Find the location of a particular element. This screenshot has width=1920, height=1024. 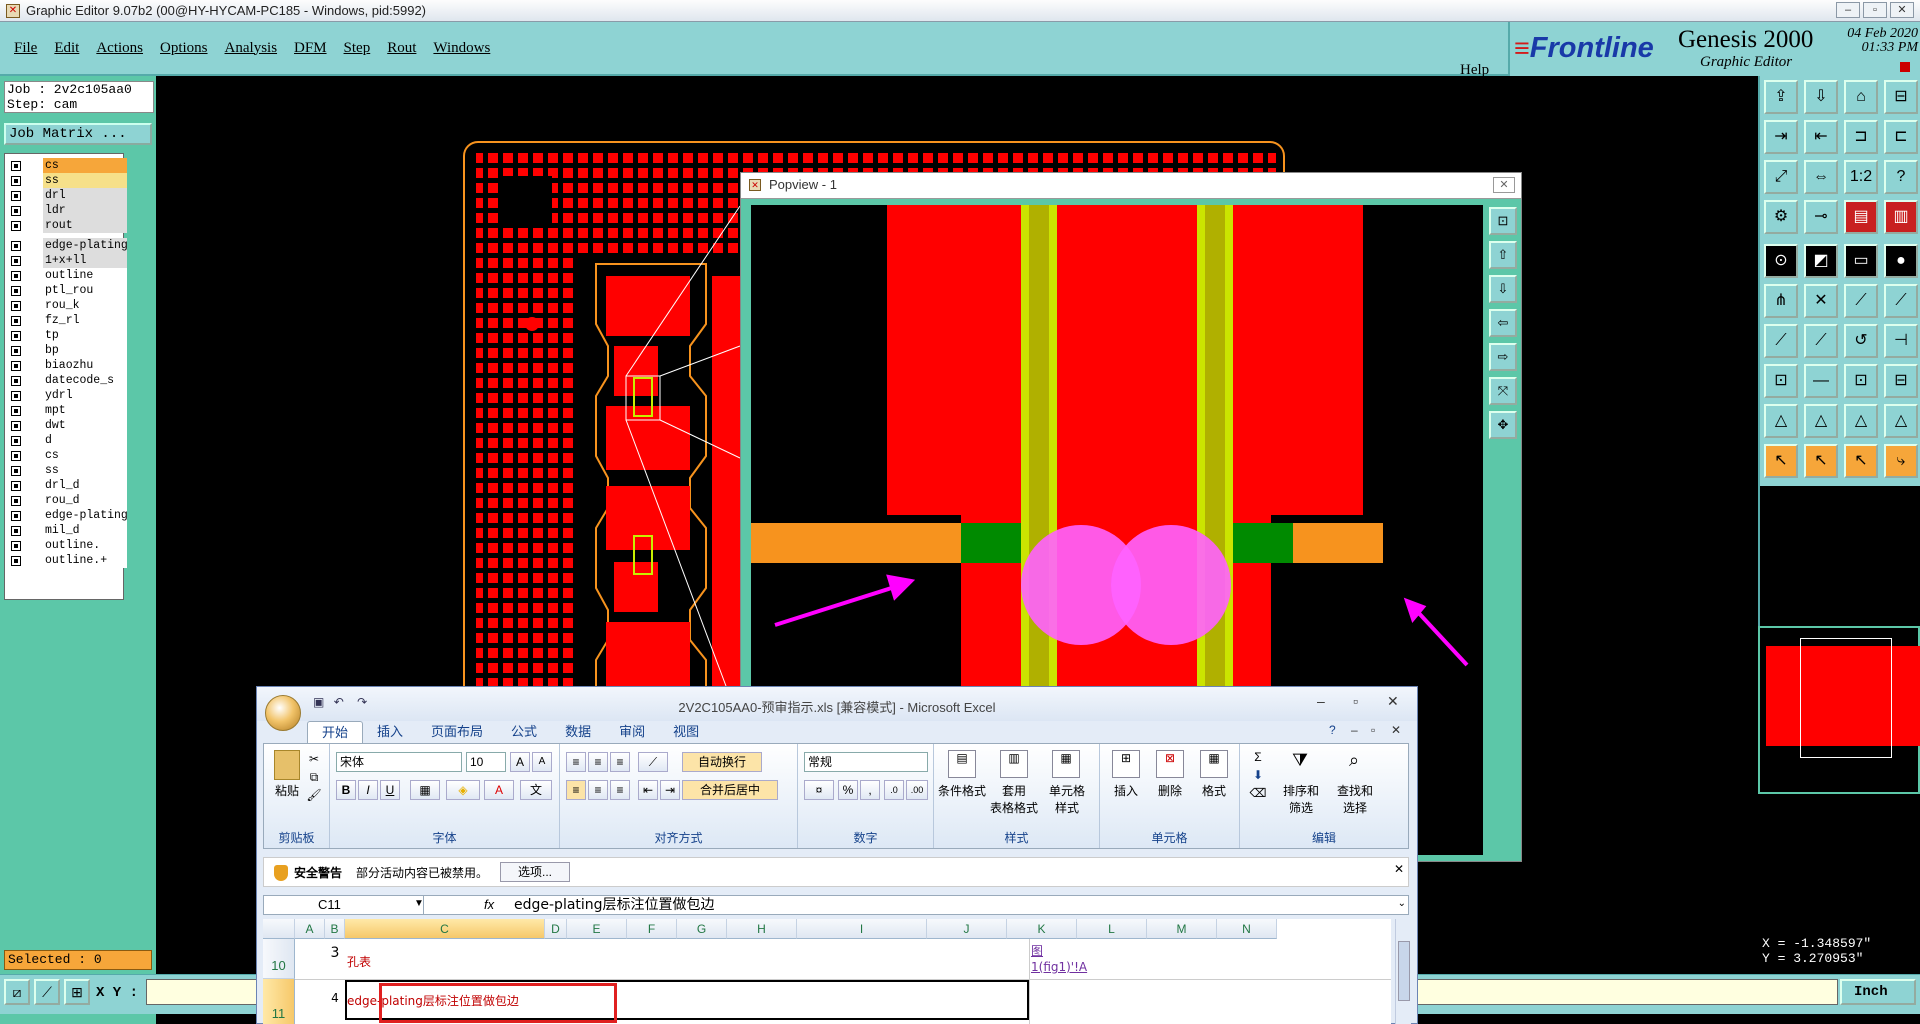

column-header: N is located at coordinates (1247, 929).